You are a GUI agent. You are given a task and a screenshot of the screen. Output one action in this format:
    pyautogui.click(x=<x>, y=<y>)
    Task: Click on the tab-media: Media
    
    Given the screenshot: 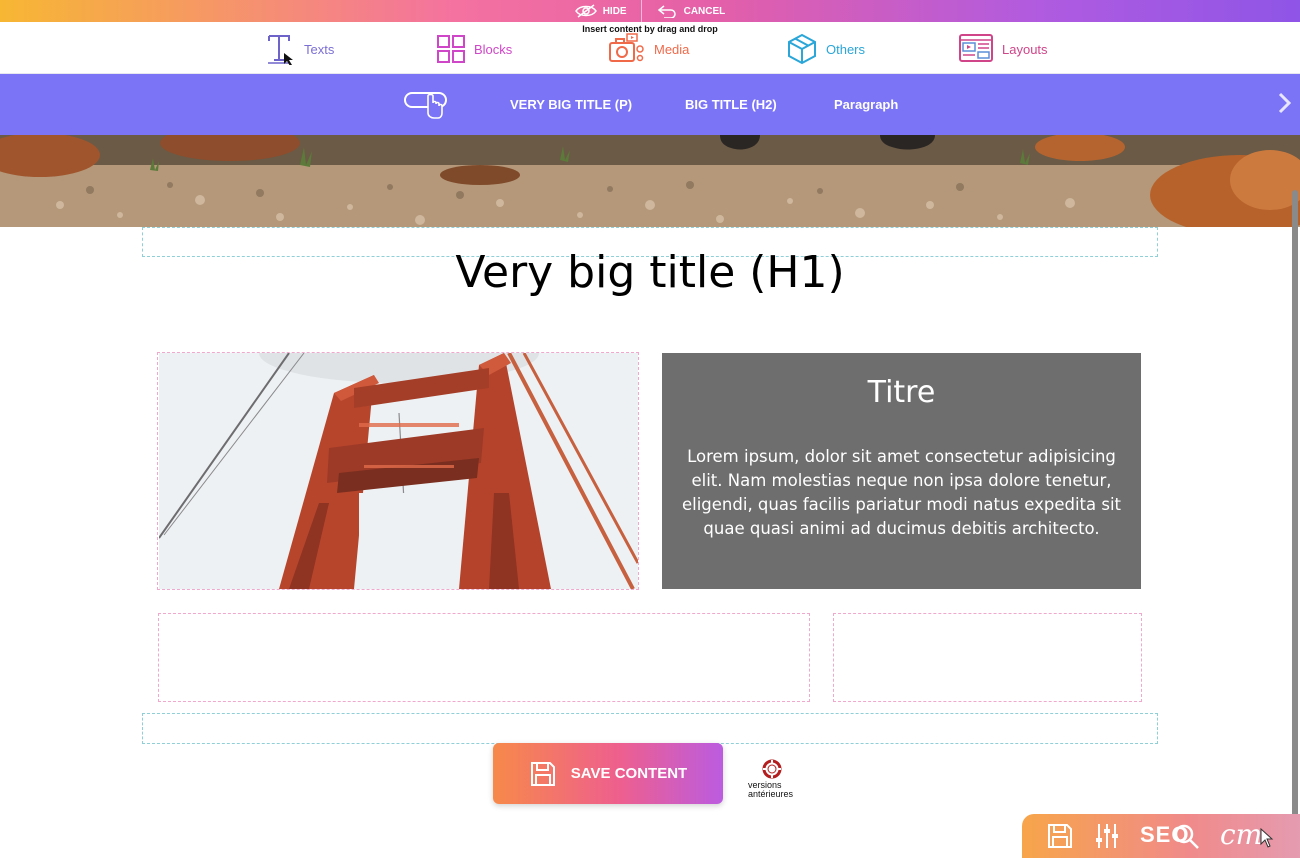 What is the action you would take?
    pyautogui.click(x=648, y=49)
    